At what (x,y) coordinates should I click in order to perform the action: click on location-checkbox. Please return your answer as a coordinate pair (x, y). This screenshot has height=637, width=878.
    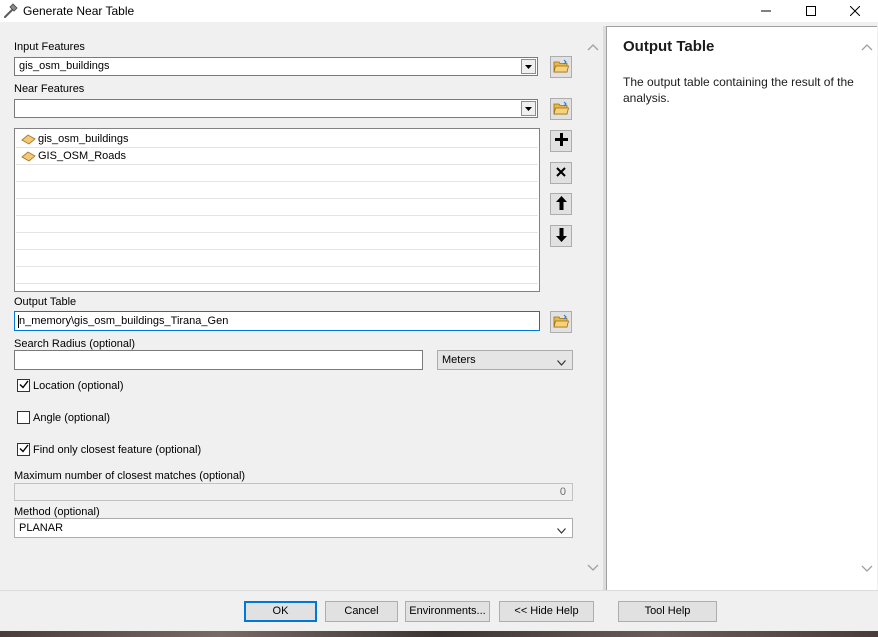
    Looking at the image, I should click on (23, 385).